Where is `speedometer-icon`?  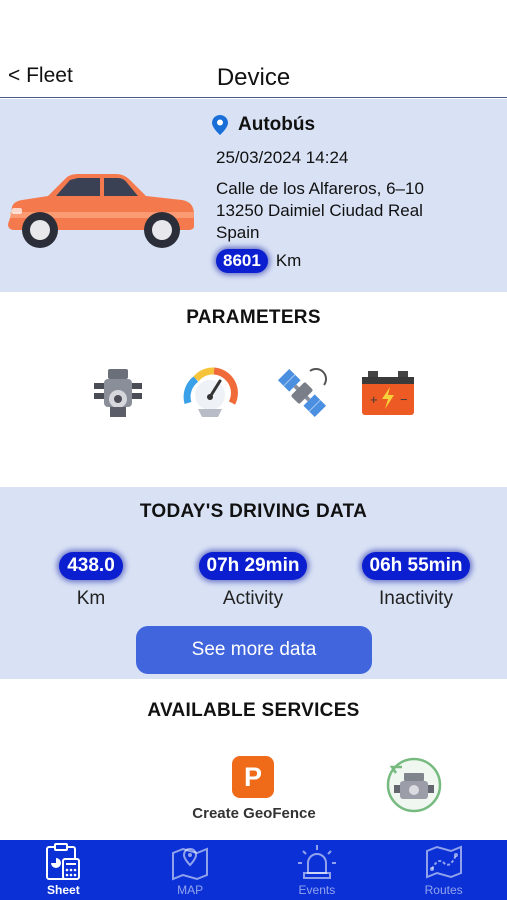 speedometer-icon is located at coordinates (210, 393).